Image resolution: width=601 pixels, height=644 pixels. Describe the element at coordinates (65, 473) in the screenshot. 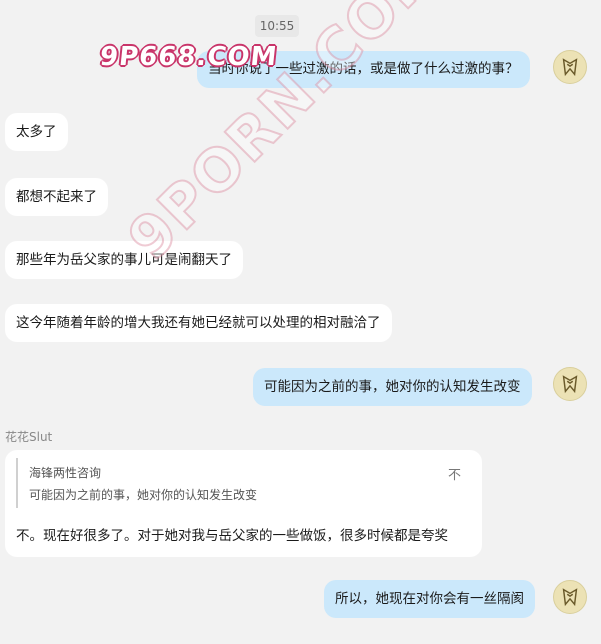

I see `quote-author: 海锋两性咨询` at that location.